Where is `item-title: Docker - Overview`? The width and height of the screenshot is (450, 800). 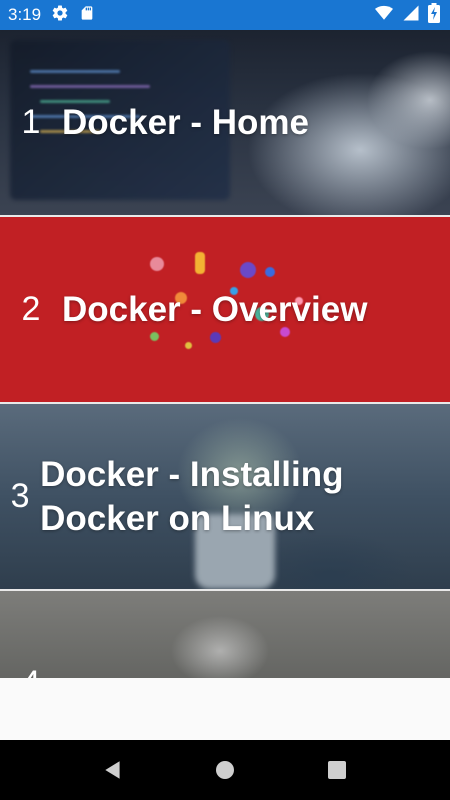
item-title: Docker - Overview is located at coordinates (215, 309).